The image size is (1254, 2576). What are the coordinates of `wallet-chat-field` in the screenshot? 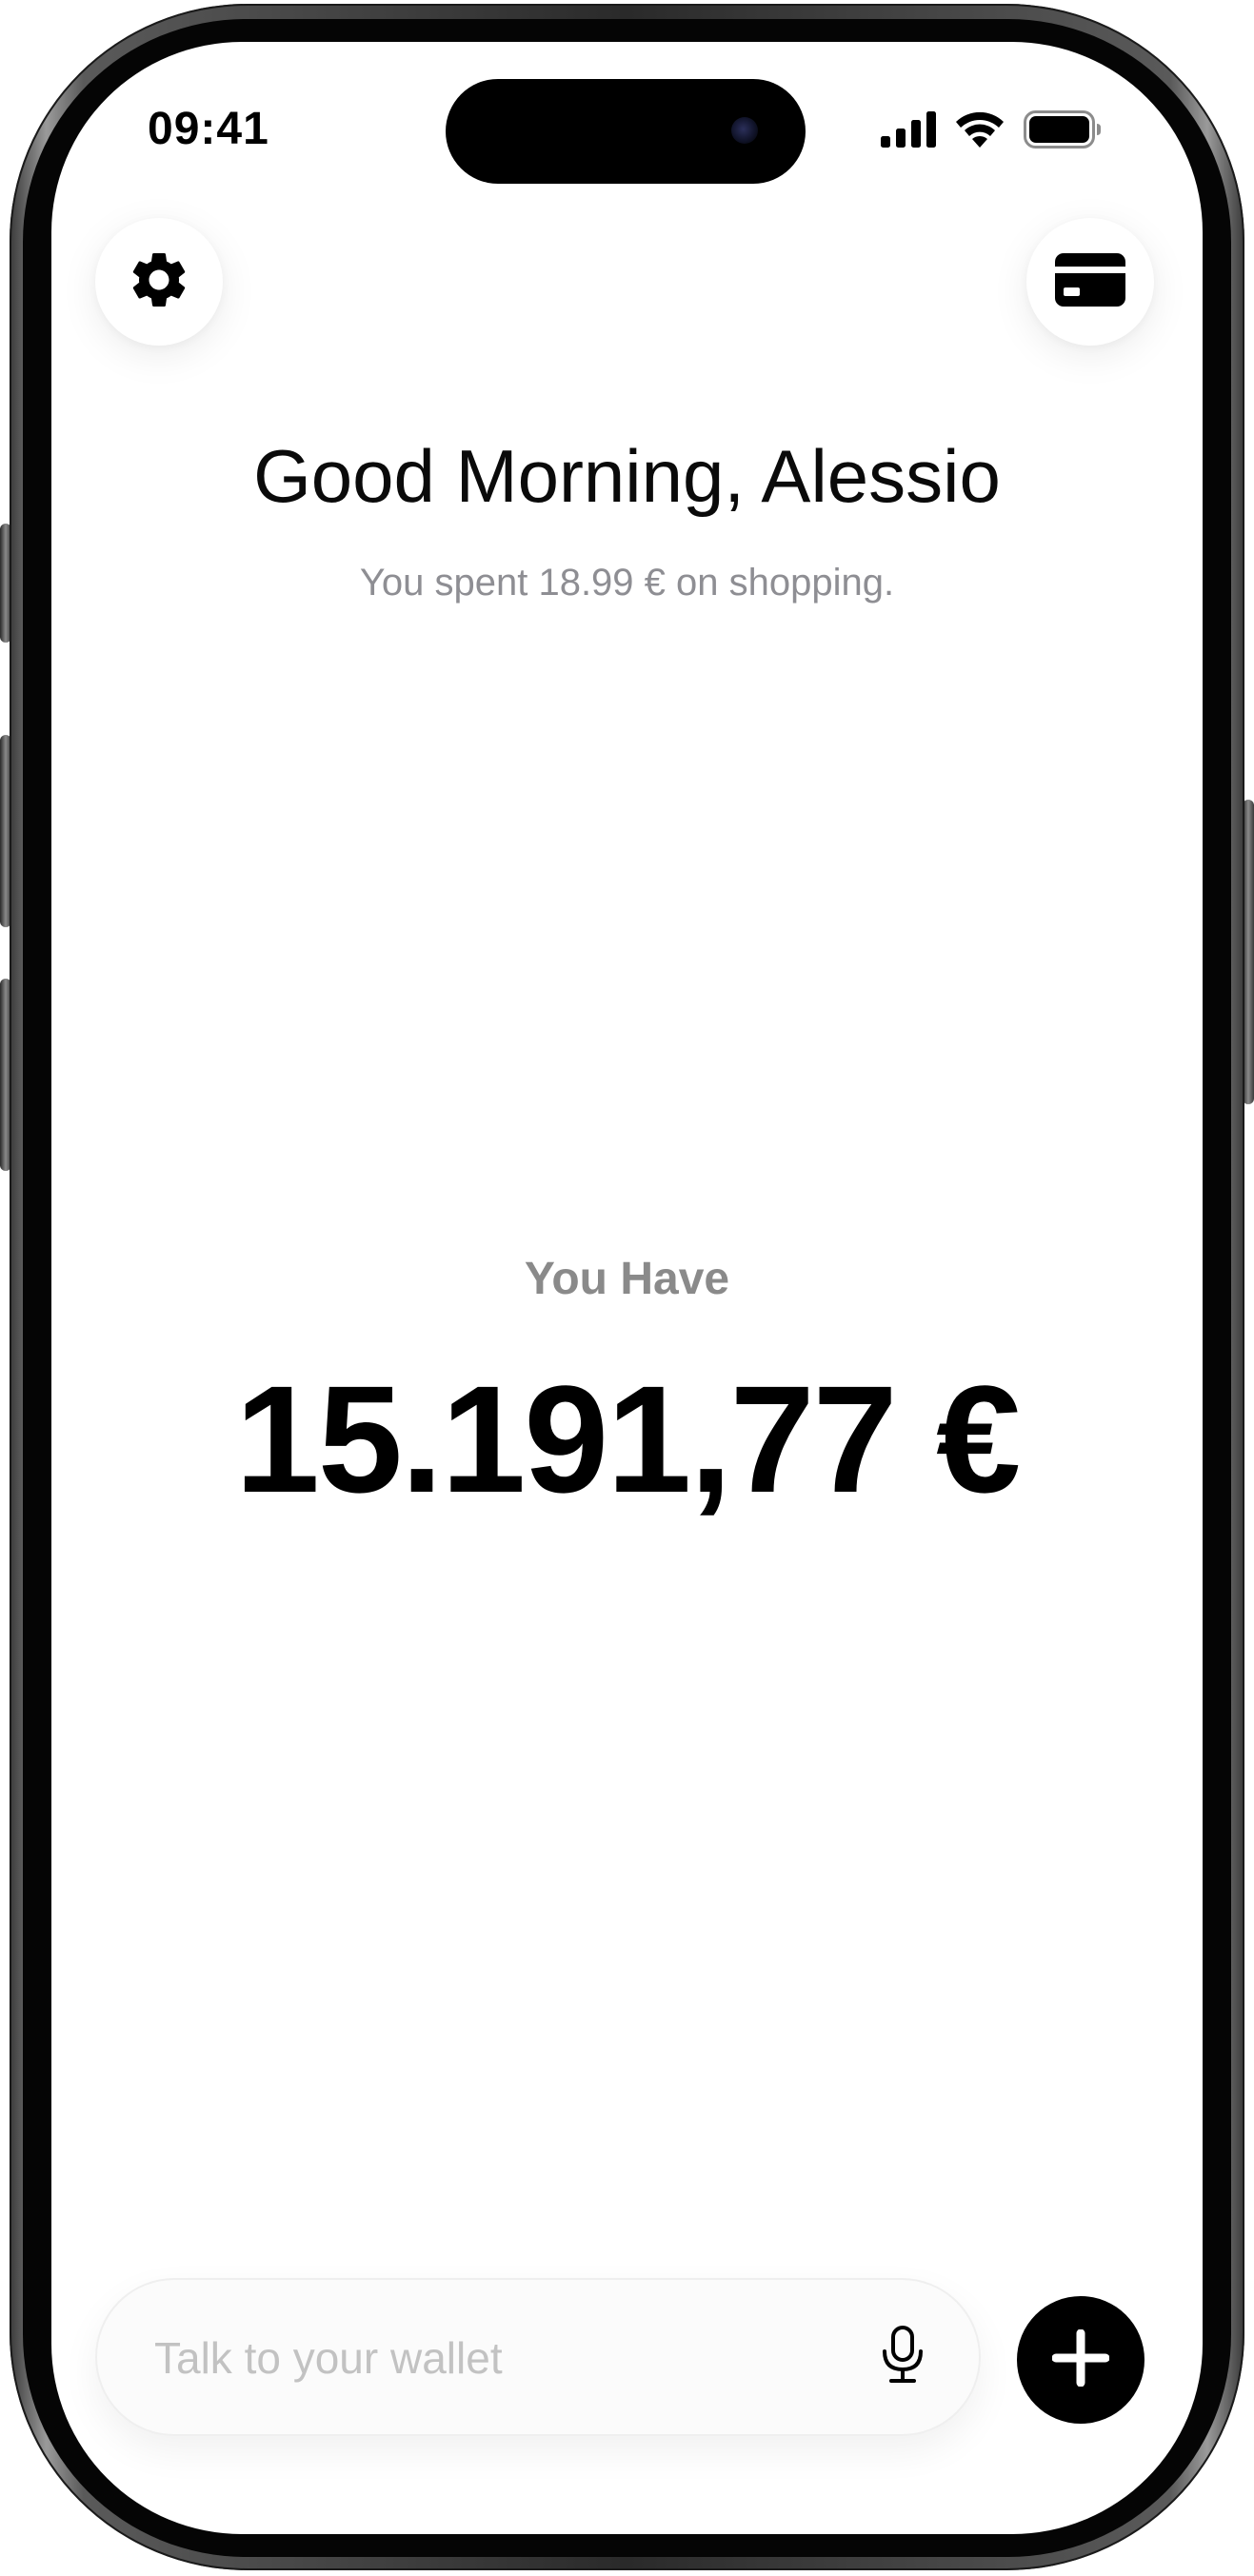 It's located at (525, 2358).